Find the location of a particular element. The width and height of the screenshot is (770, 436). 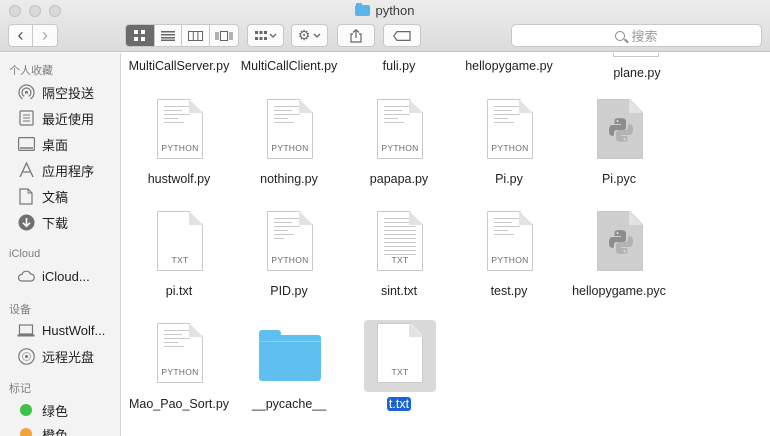

file-item: hellopygame.pyc is located at coordinates (619, 256).